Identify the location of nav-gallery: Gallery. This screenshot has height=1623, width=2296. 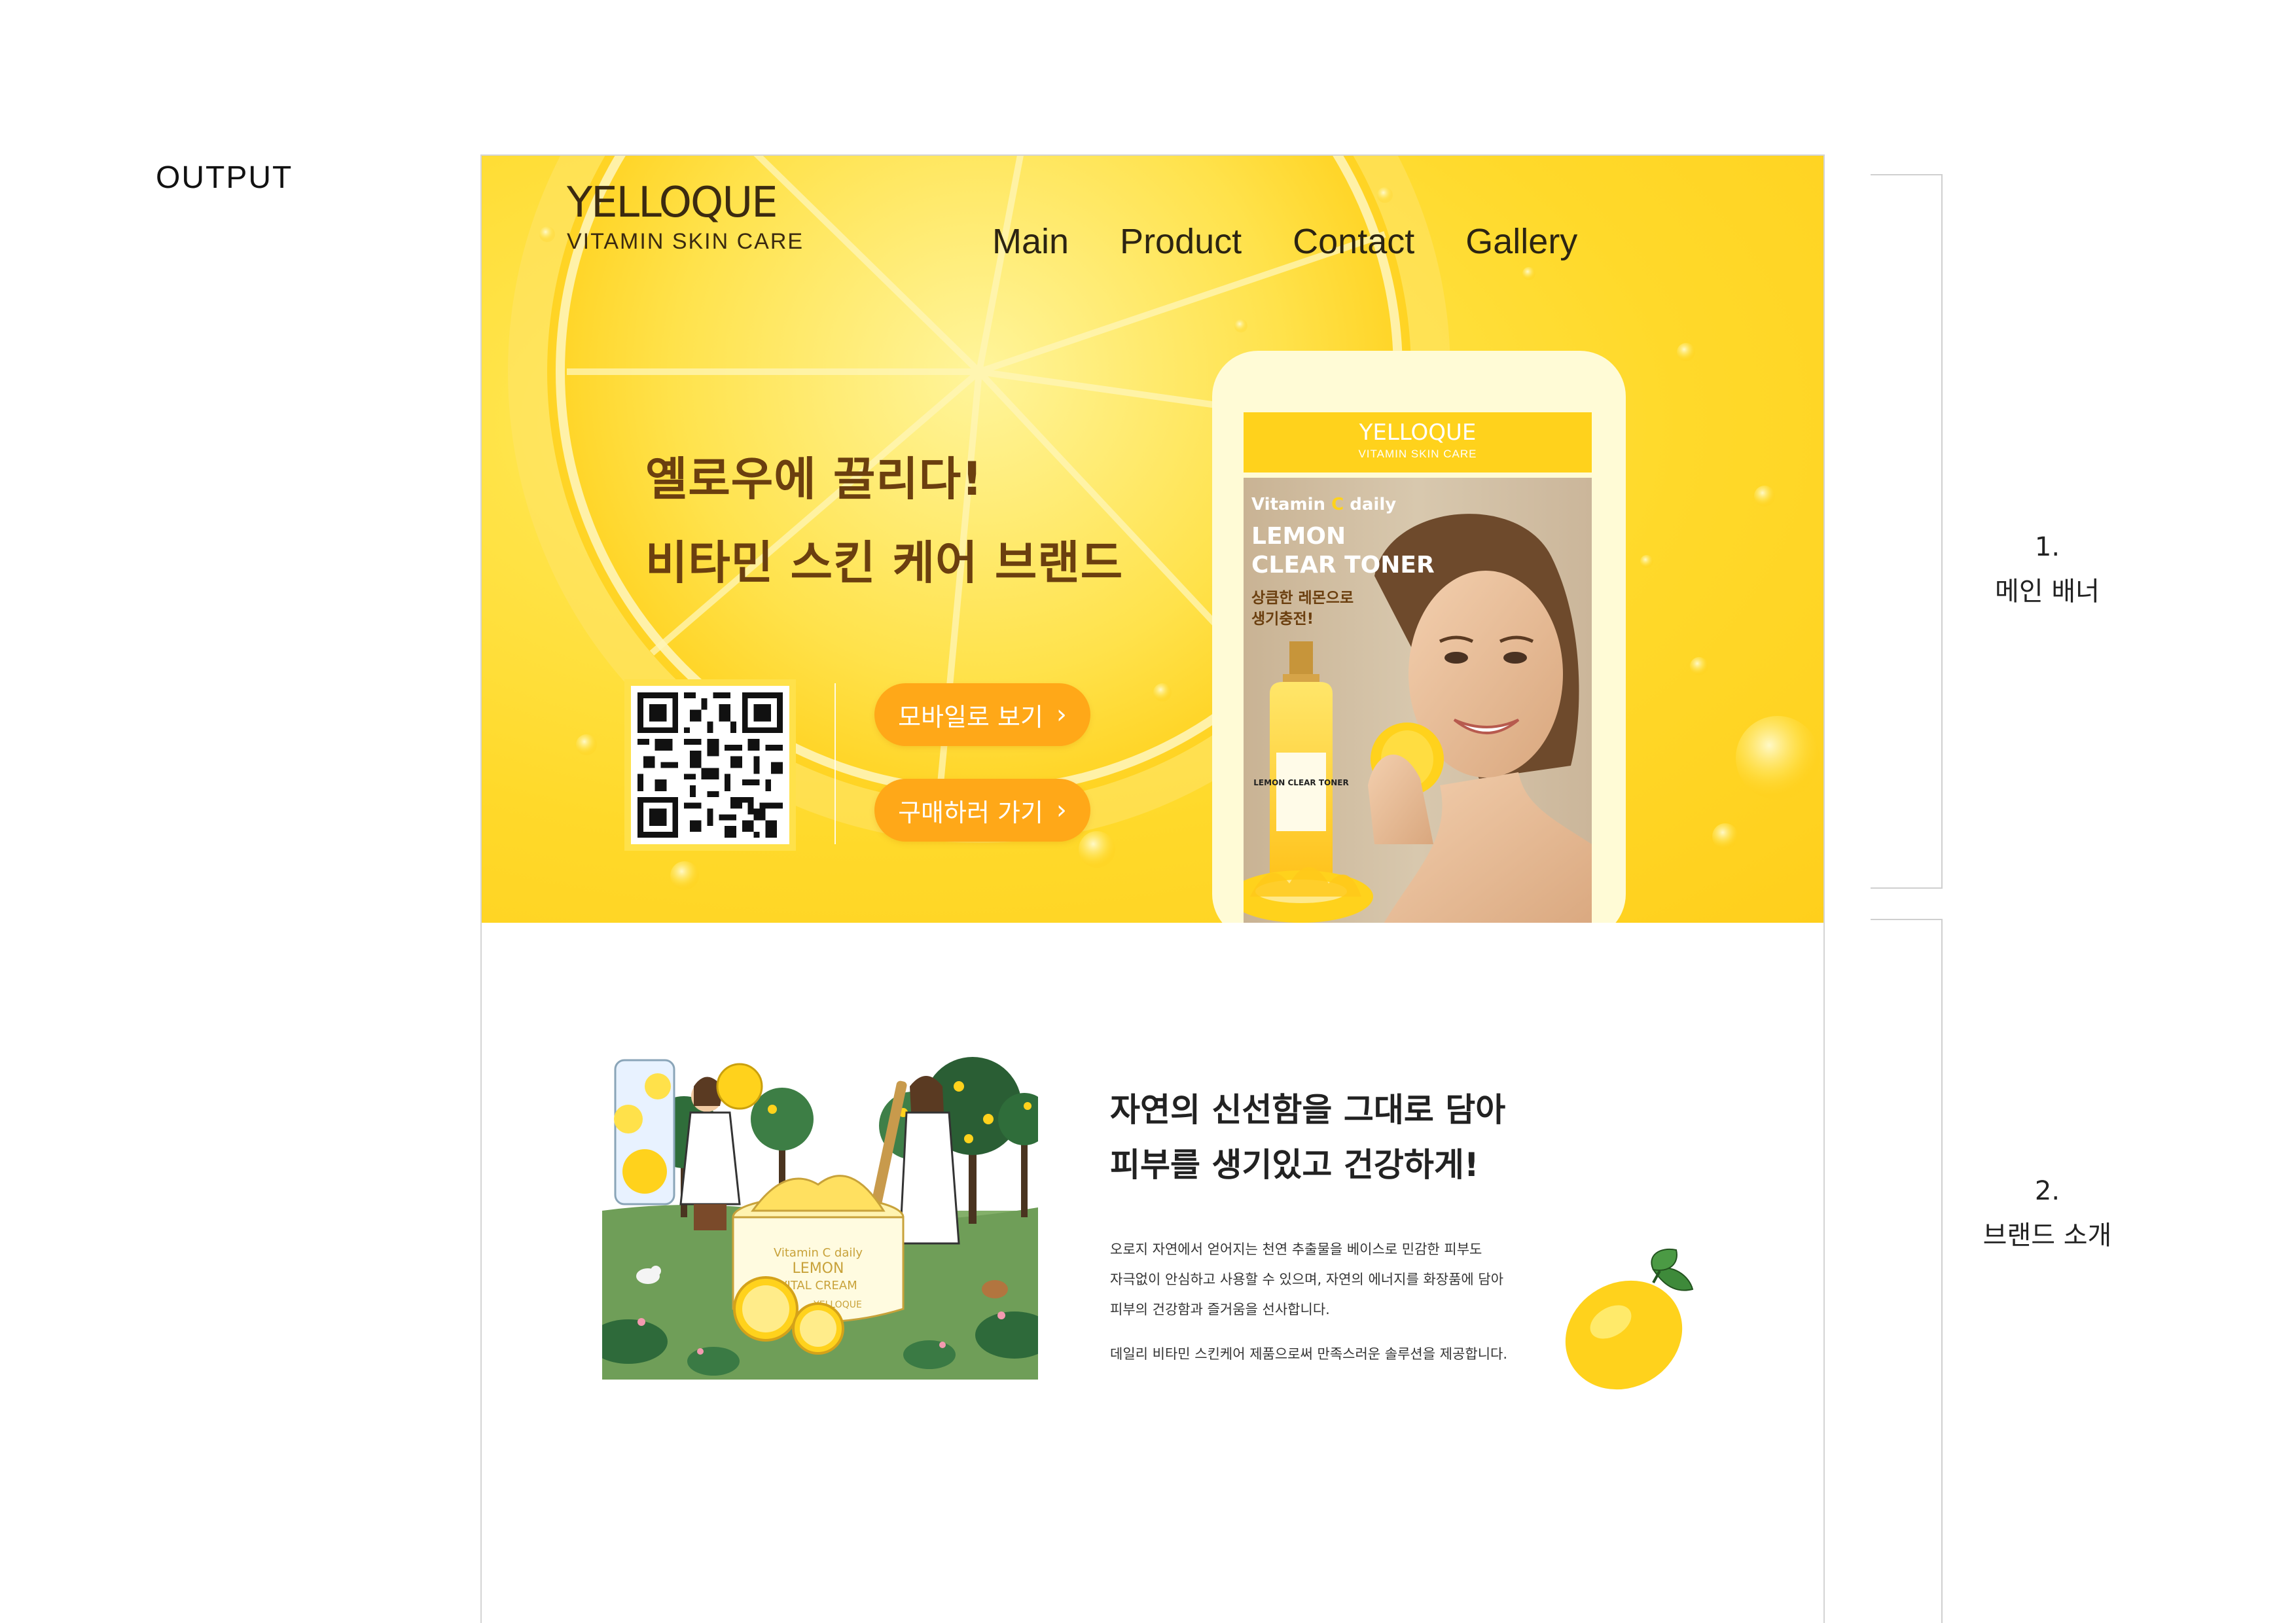
(1521, 241).